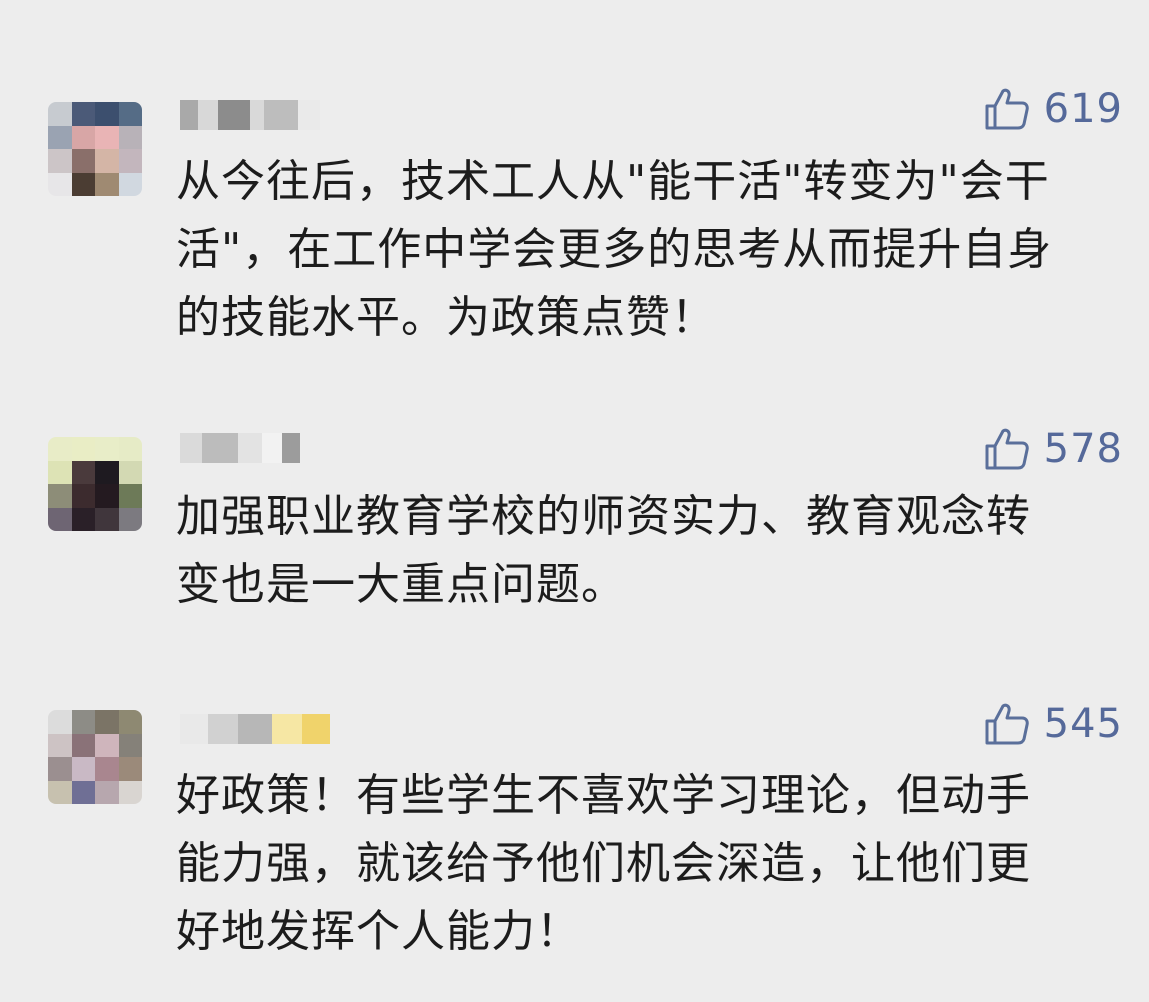 The image size is (1149, 1002). Describe the element at coordinates (1083, 449) in the screenshot. I see `like-count: 578` at that location.